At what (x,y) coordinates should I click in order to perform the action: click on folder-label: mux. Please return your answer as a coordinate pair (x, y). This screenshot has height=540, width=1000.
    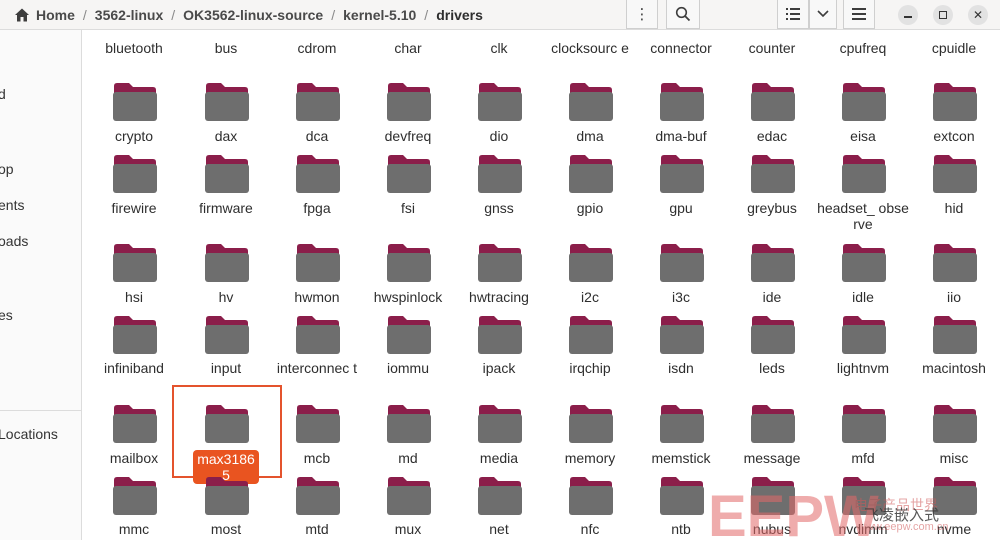
    Looking at the image, I should click on (408, 529).